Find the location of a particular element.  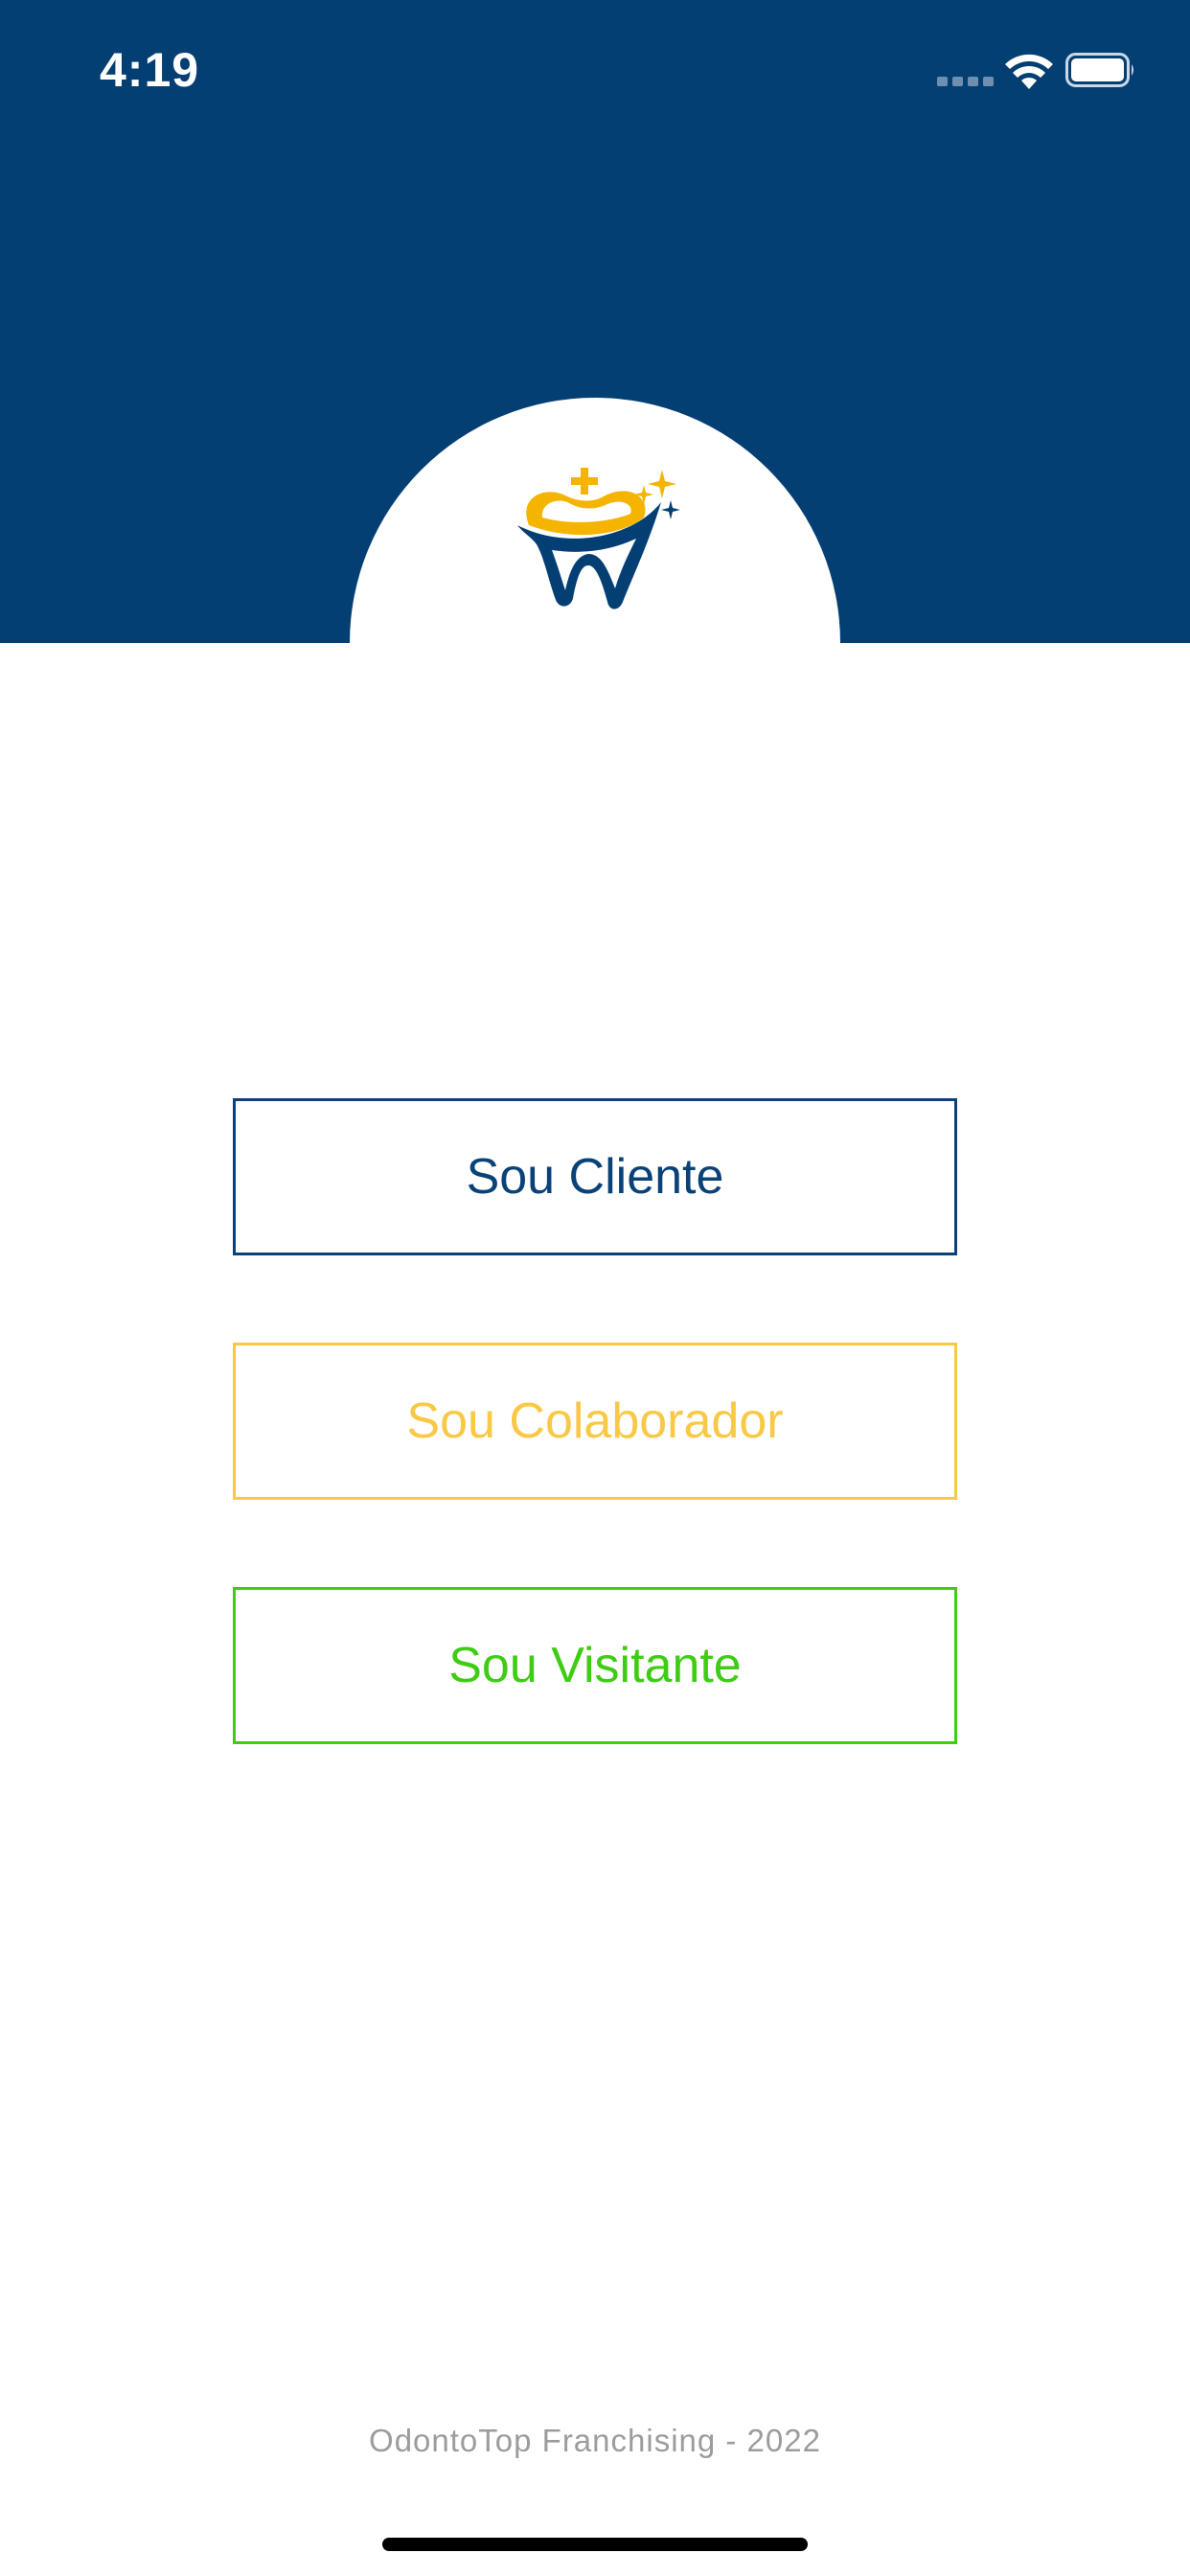

footer-copyright: OdontoTop Franchising - 2022 is located at coordinates (595, 2440).